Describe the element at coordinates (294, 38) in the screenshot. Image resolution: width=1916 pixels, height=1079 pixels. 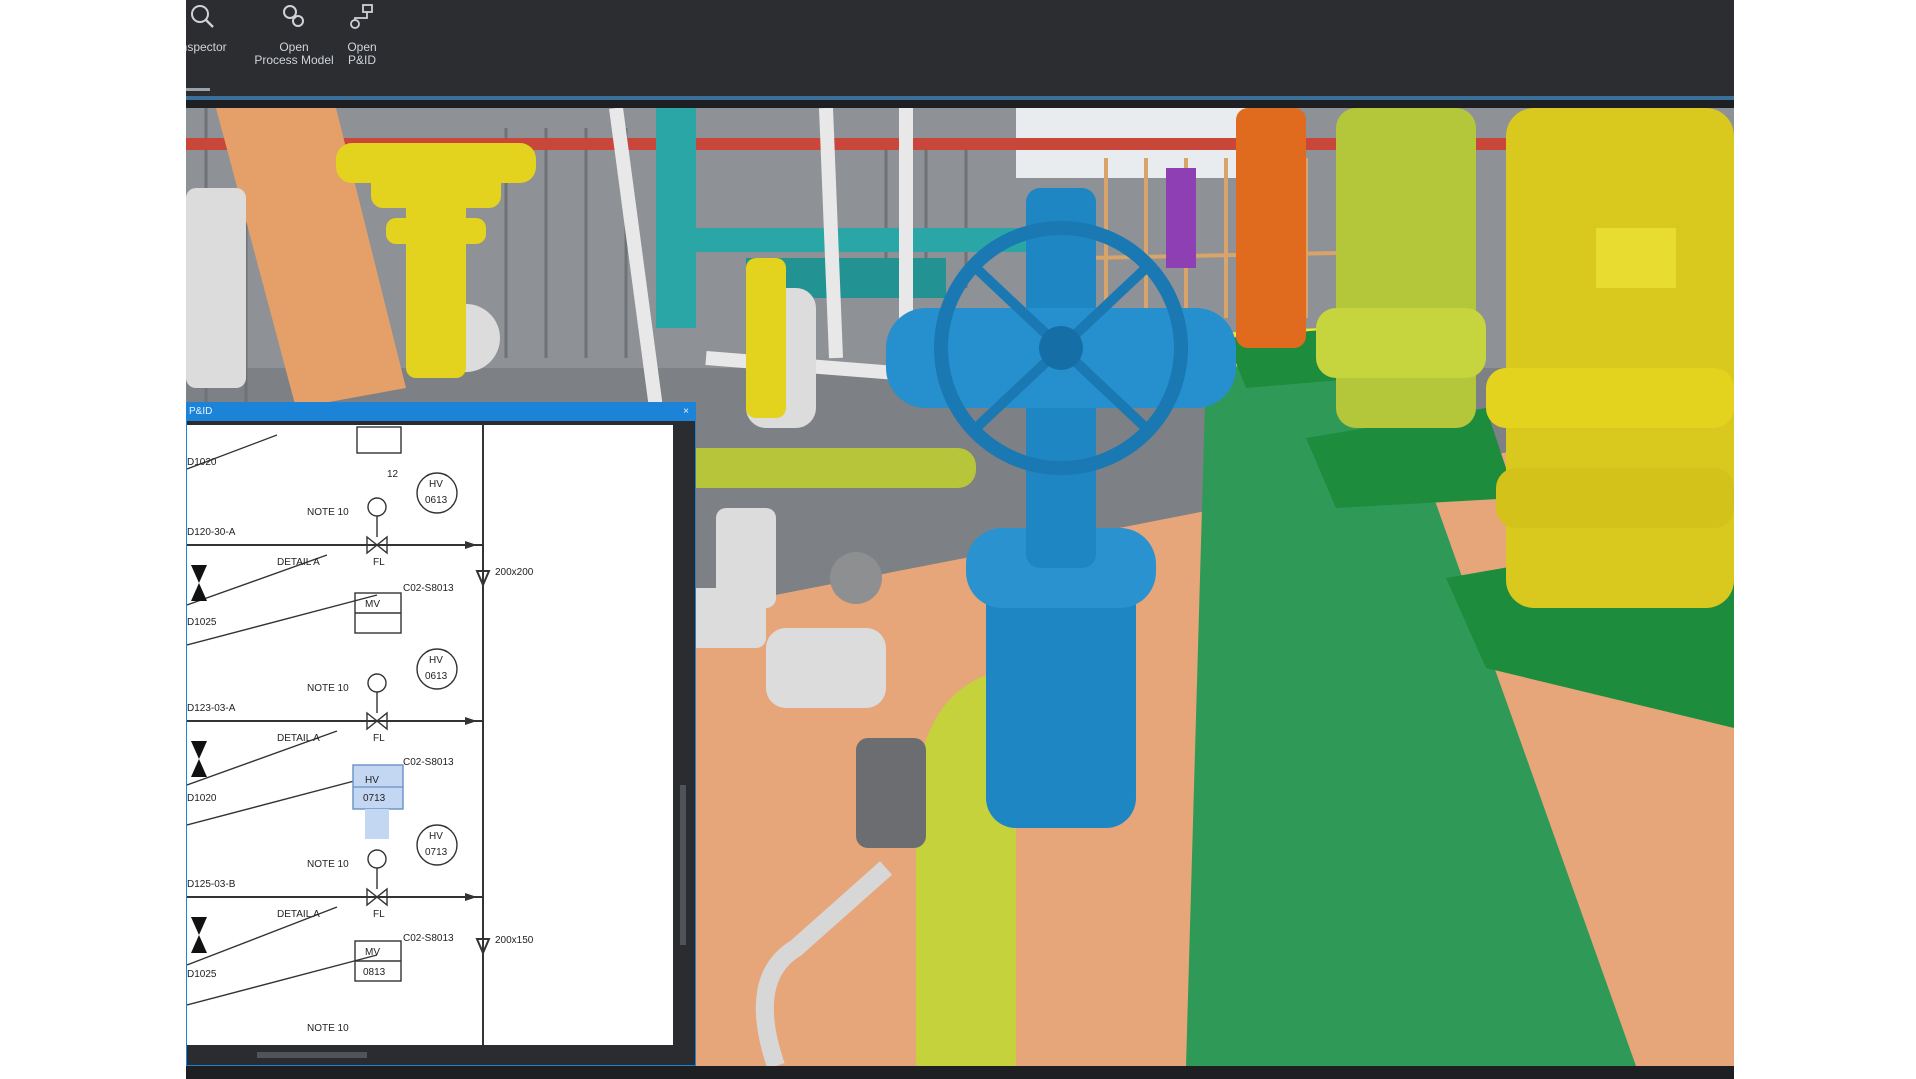
I see `open-process-model-button: Open Process Model` at that location.